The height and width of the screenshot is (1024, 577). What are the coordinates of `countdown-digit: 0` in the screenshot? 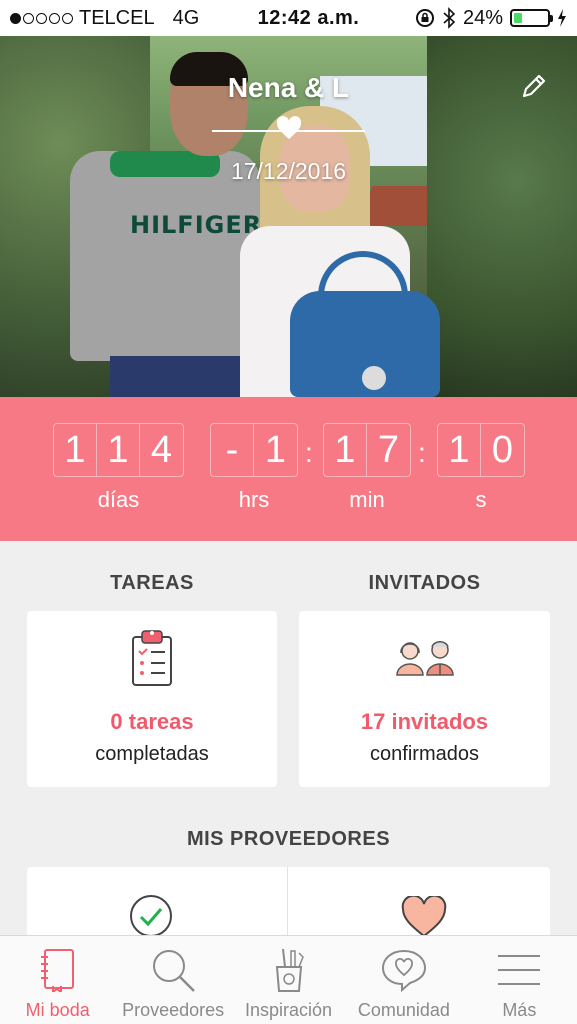 It's located at (502, 449).